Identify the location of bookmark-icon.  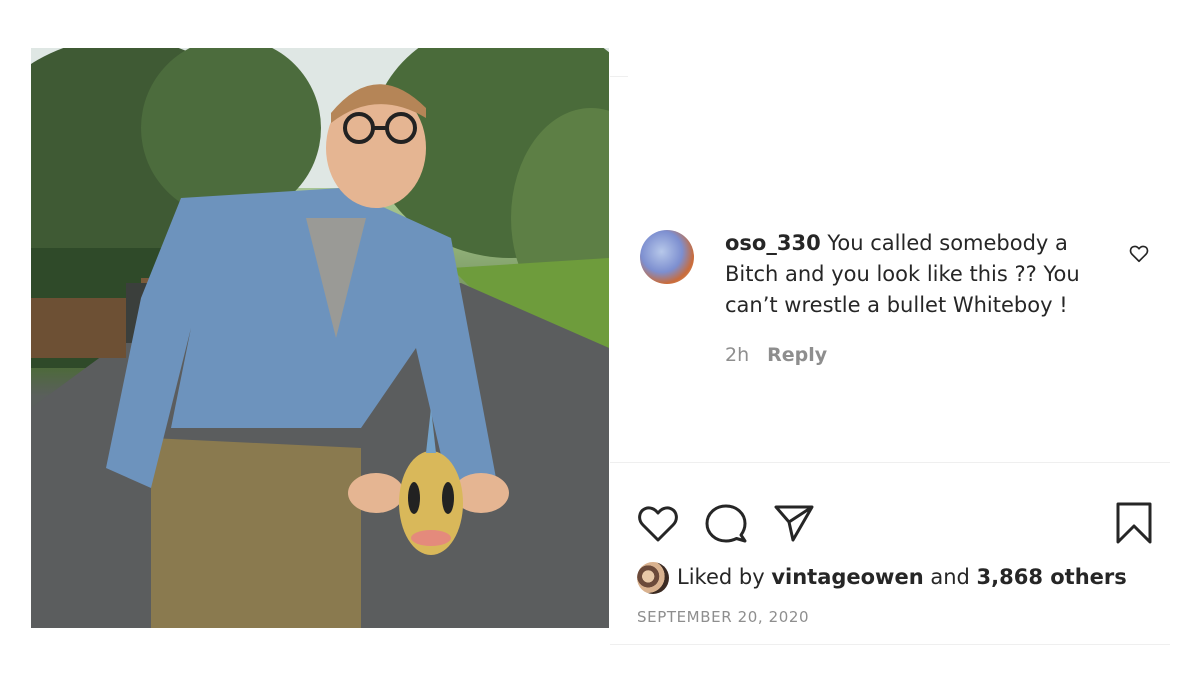
(1134, 523).